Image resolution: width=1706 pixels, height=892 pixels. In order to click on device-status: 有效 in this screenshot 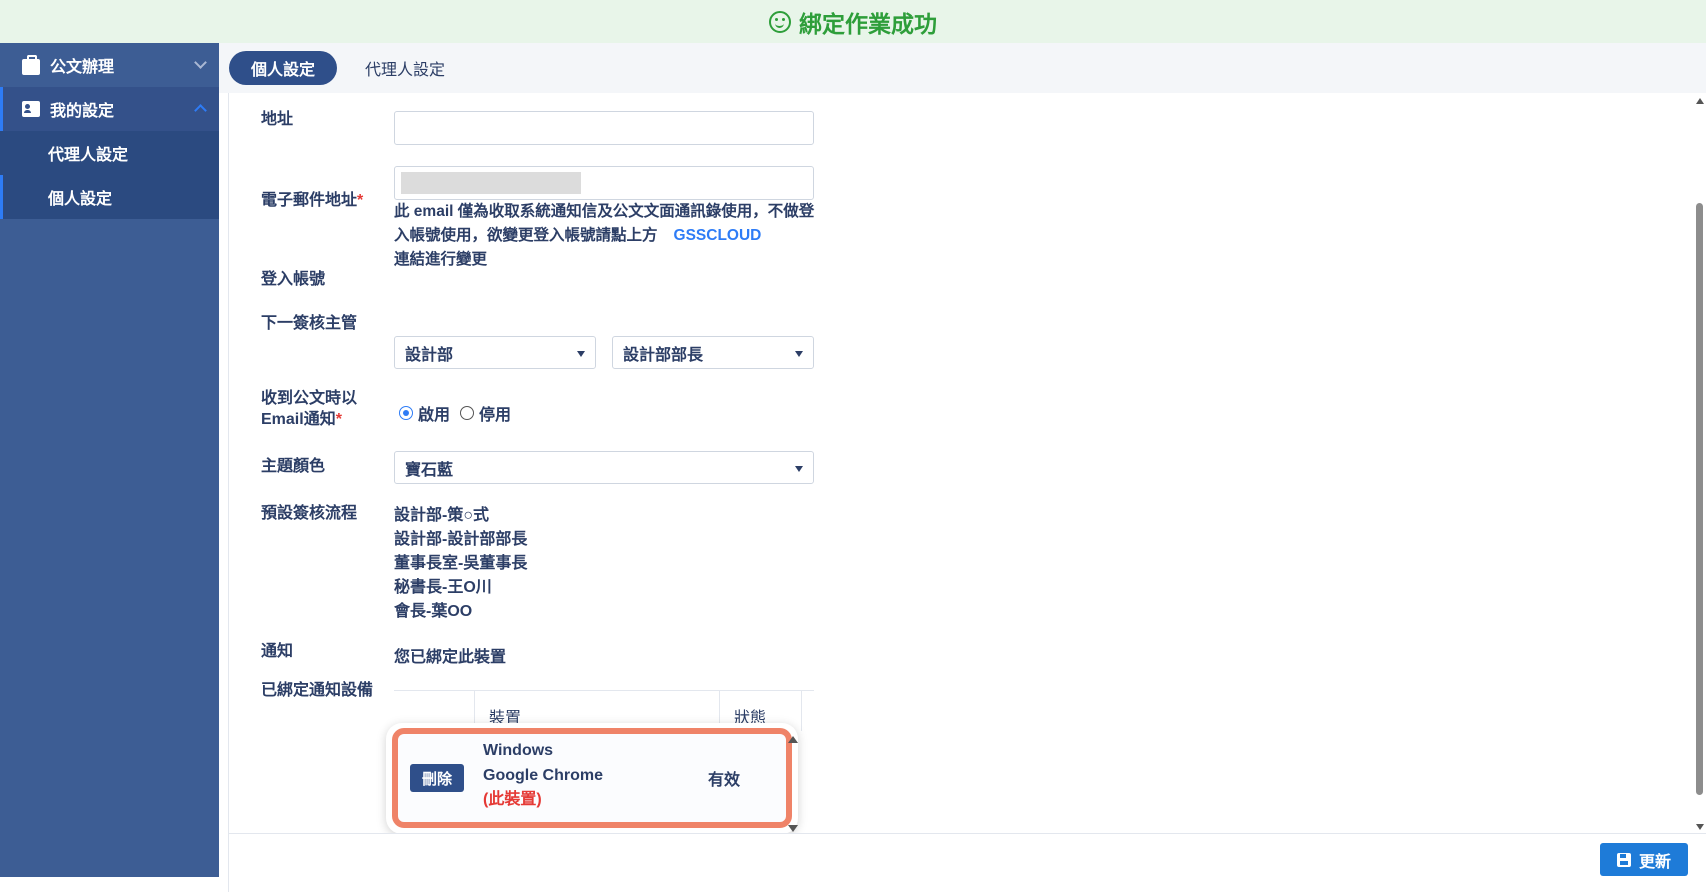, I will do `click(724, 780)`.